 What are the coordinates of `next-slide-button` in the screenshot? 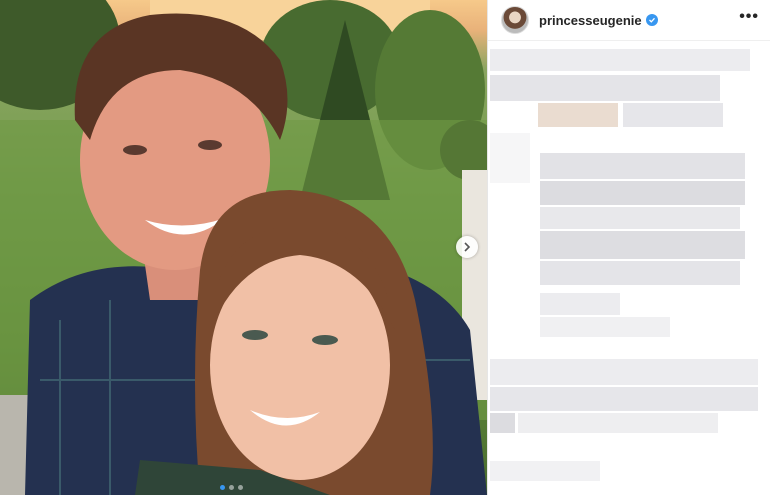 It's located at (467, 247).